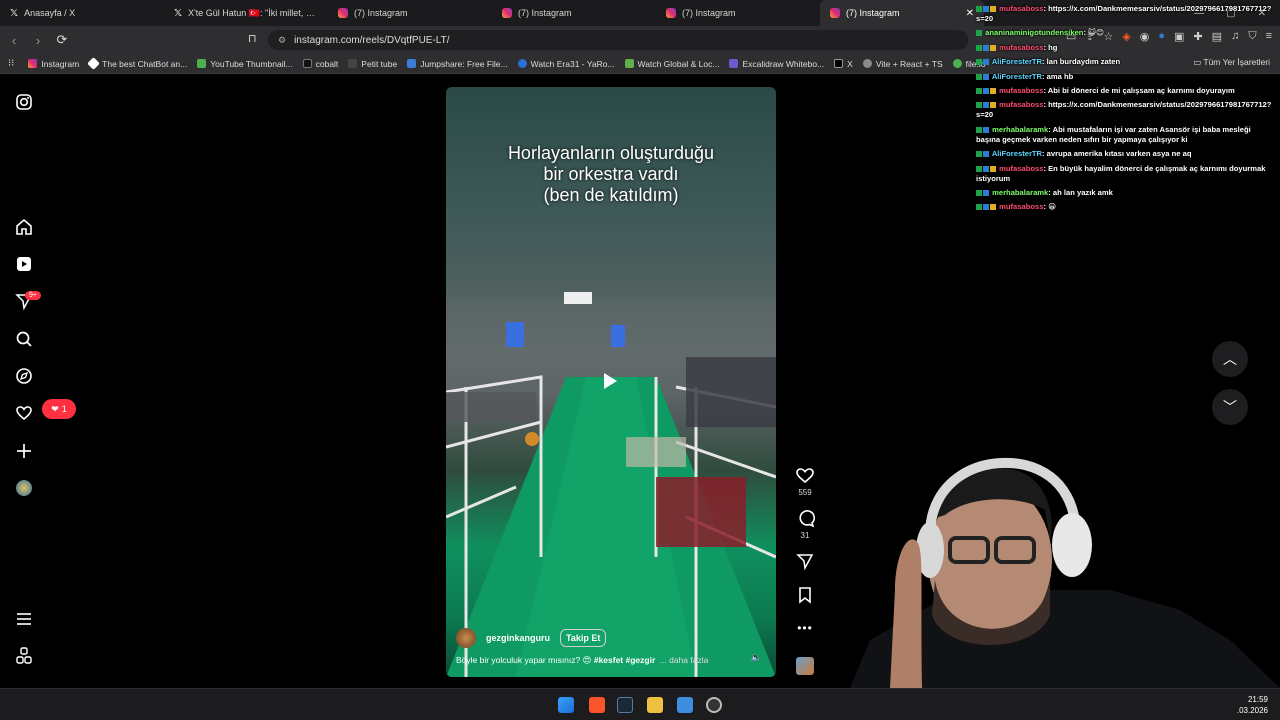 Image resolution: width=1280 pixels, height=720 pixels. Describe the element at coordinates (372, 64) in the screenshot. I see `bookmark-item: Petit tube` at that location.